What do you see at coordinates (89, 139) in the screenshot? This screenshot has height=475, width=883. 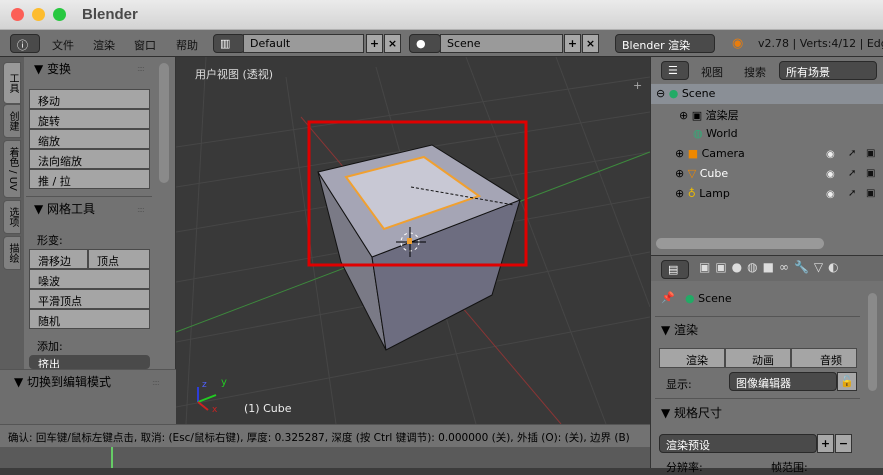 I see `scale-button: 缩放` at bounding box center [89, 139].